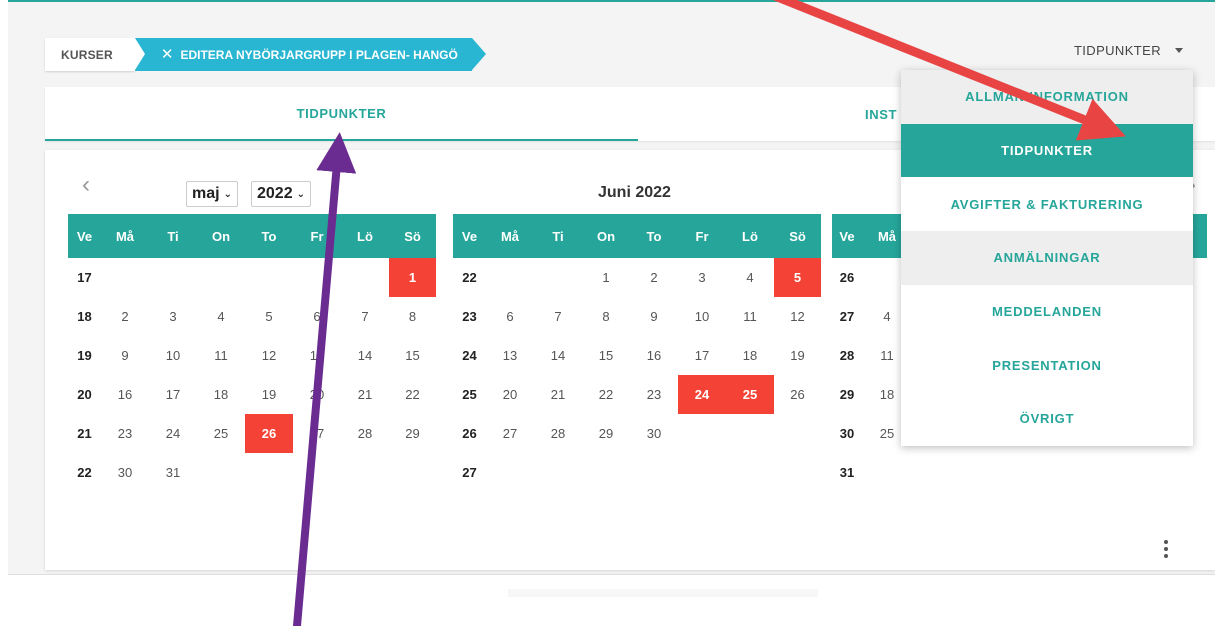 The image size is (1215, 626). I want to click on menu-item-label: ÖVRIGT, so click(1047, 419).